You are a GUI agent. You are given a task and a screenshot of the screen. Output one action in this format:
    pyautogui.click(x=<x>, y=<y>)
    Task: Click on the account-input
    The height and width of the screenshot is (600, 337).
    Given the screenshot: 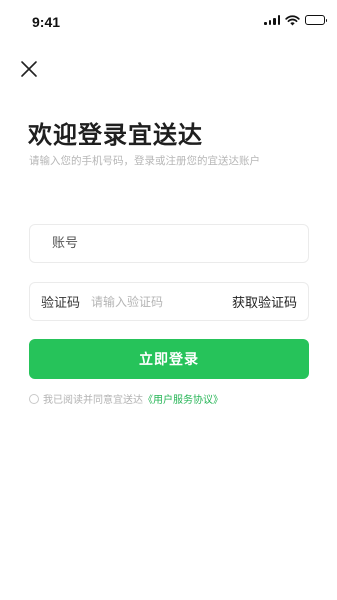 What is the action you would take?
    pyautogui.click(x=169, y=243)
    